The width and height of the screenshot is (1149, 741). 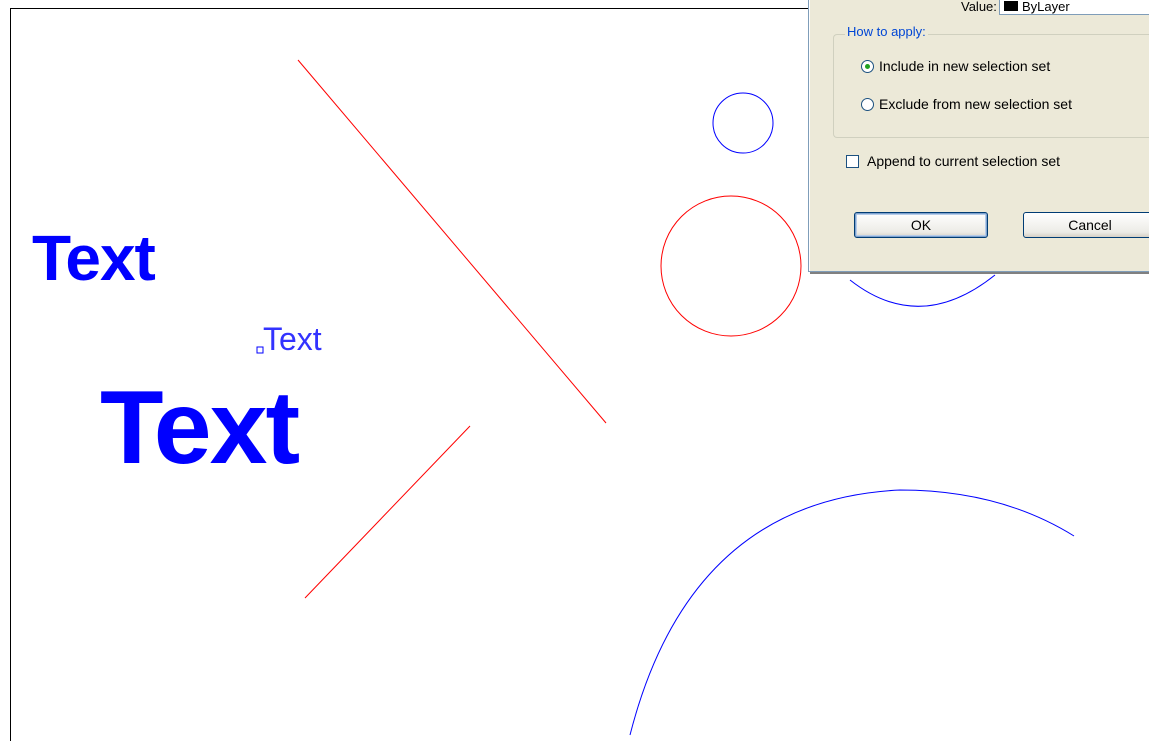 I want to click on ok-button: OK, so click(x=921, y=225).